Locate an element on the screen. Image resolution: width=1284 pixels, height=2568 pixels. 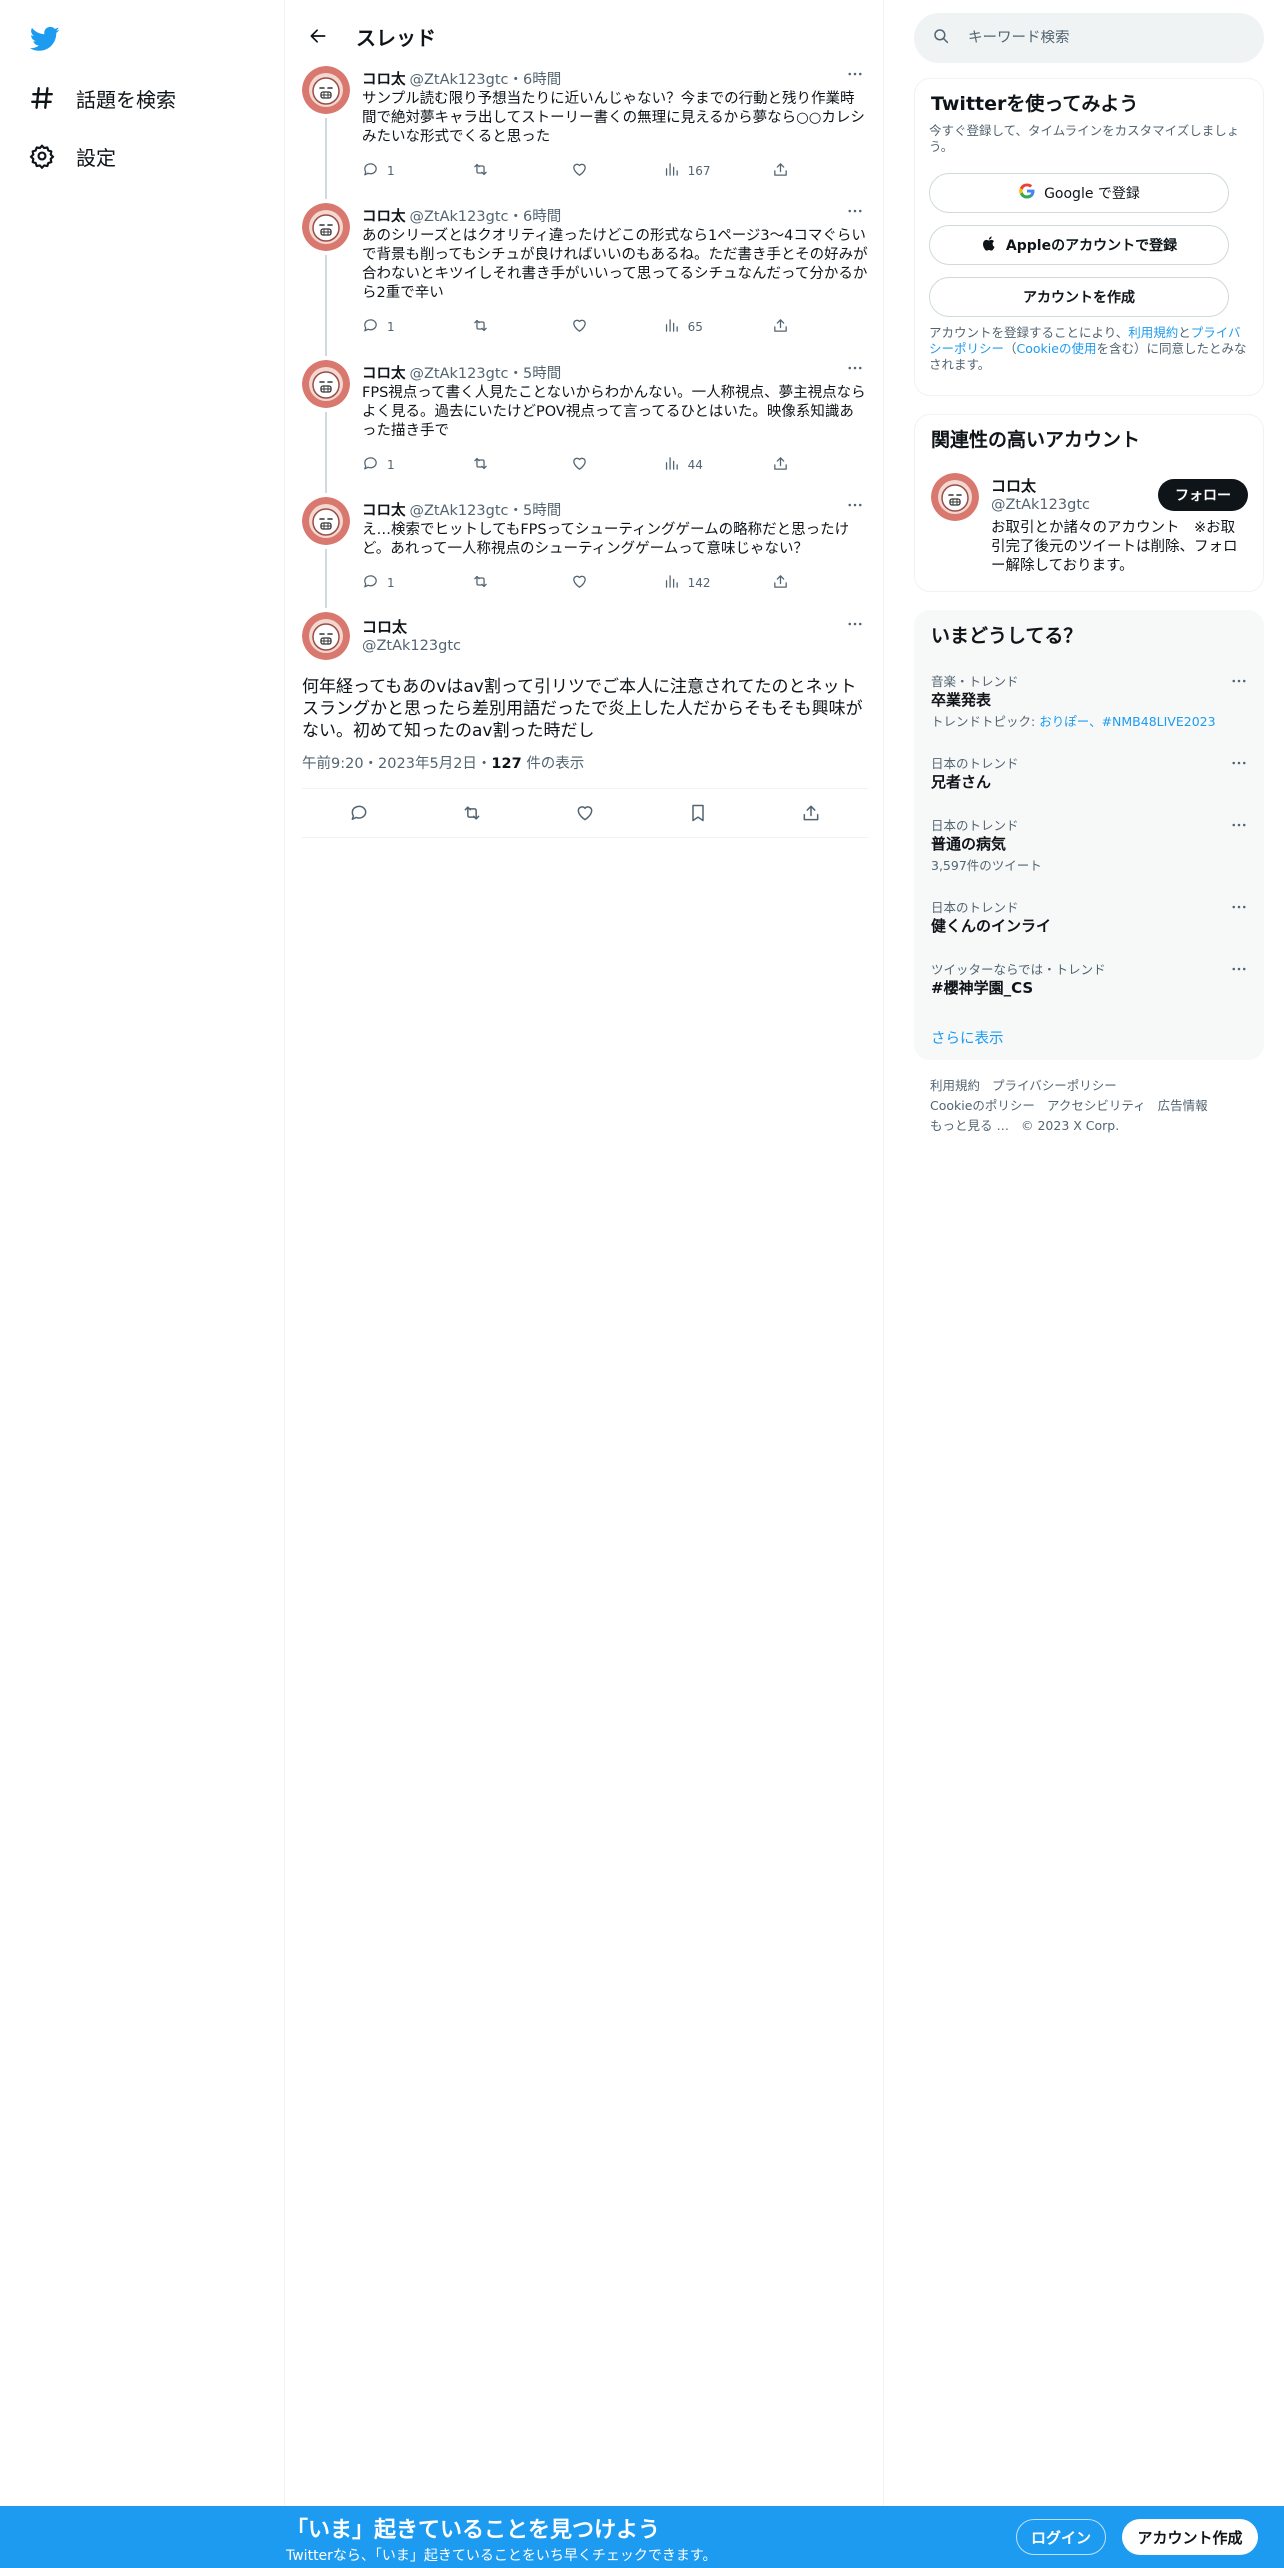
google-signup-button: Google で登録 is located at coordinates (1079, 193).